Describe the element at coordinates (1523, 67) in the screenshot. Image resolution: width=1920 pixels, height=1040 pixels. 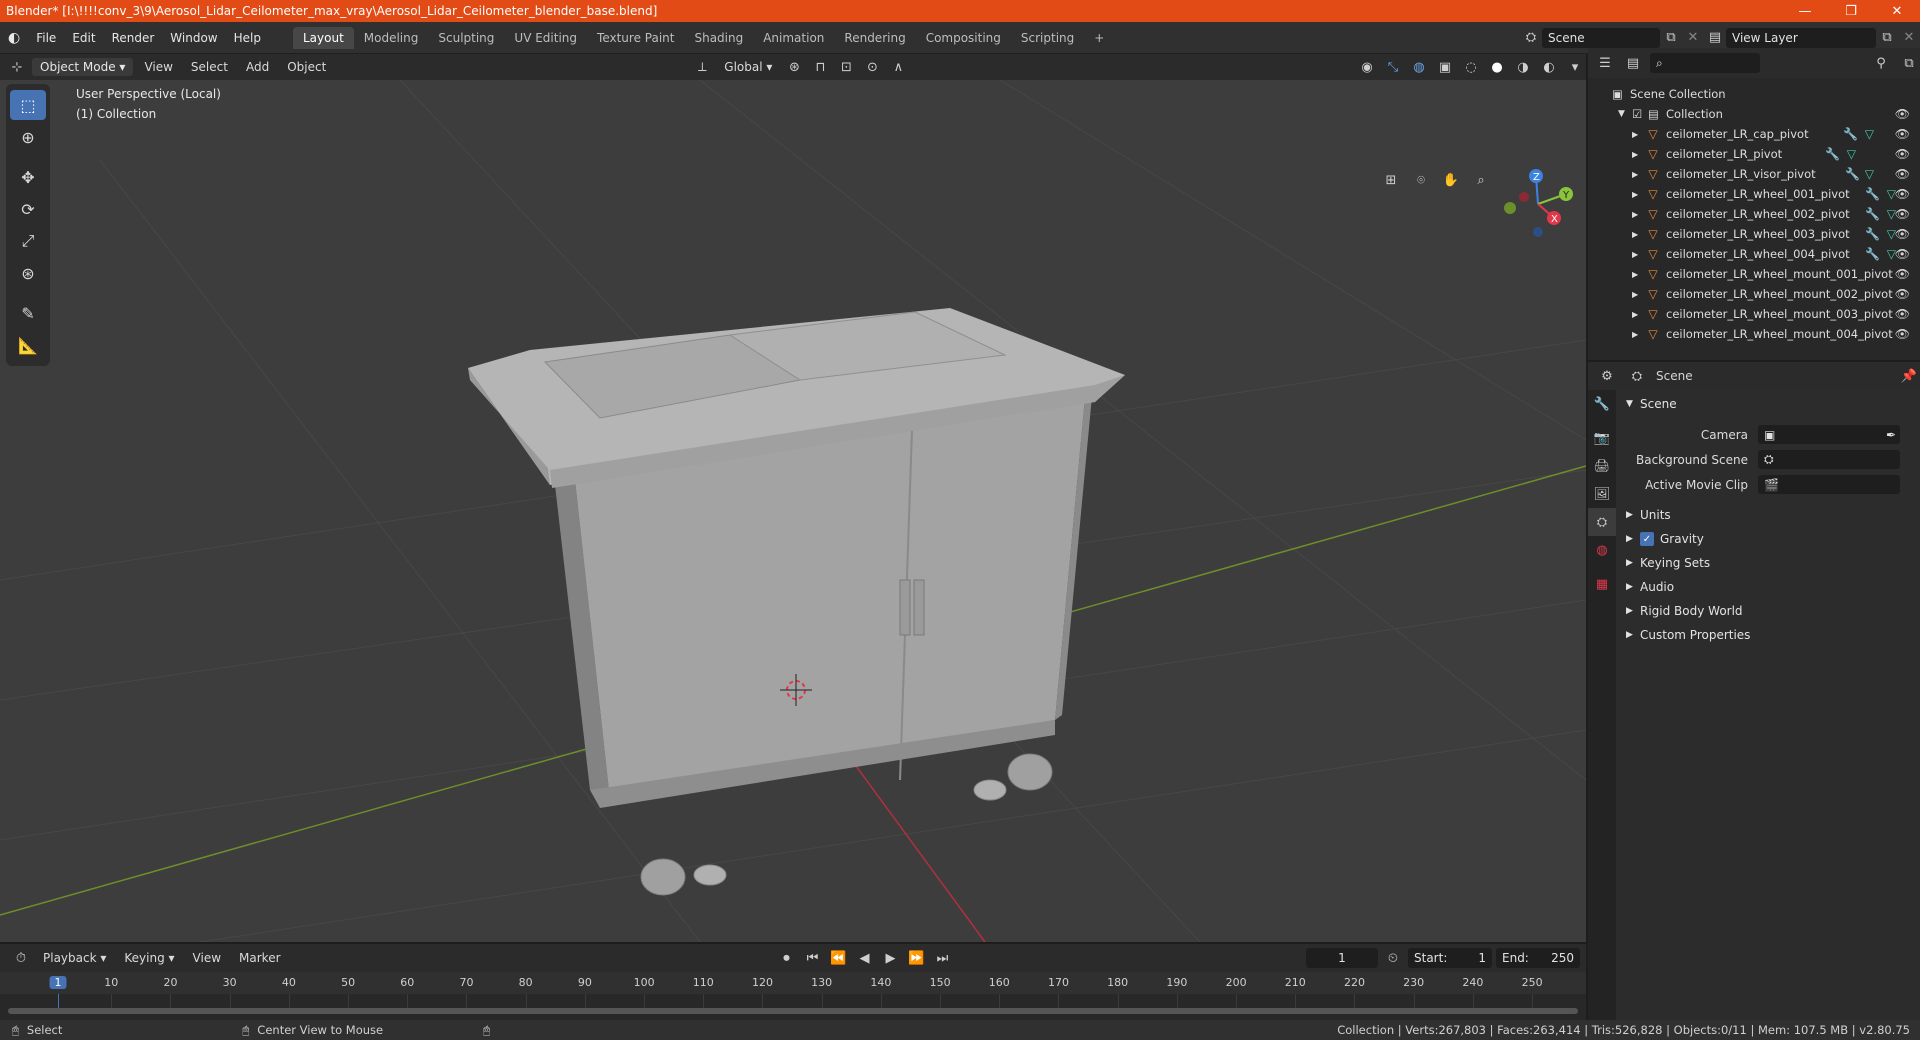
I see `material-shading-icon: ◑` at that location.